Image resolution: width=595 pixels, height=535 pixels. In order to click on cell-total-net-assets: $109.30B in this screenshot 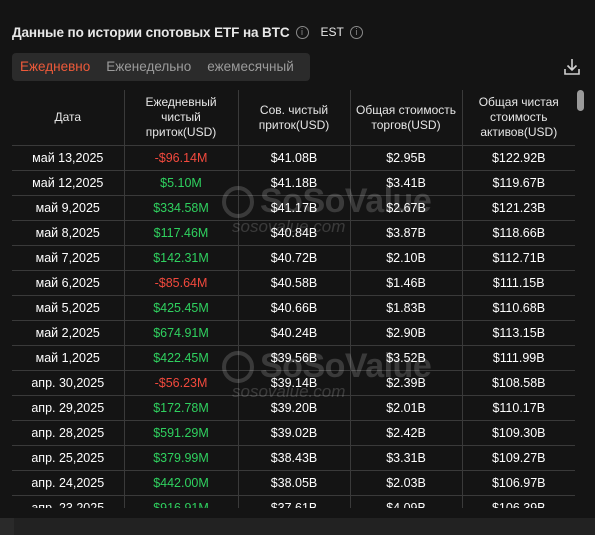, I will do `click(518, 433)`.